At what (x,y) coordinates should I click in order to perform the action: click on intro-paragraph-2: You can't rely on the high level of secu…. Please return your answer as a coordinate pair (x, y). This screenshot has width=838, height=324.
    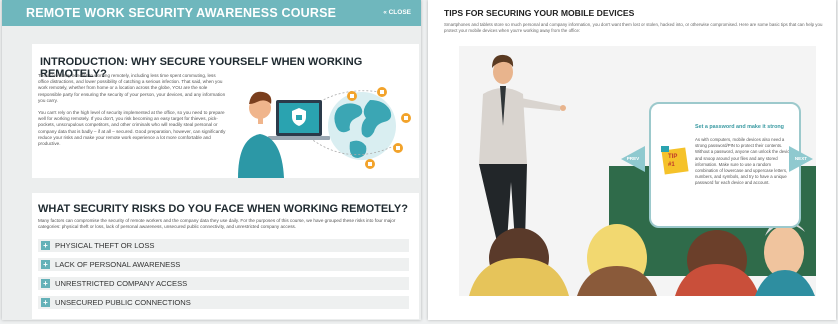
    Looking at the image, I should click on (132, 128).